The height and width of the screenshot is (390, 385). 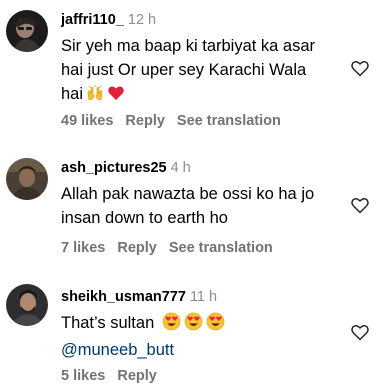 I want to click on username: jaffri110_, so click(x=92, y=20).